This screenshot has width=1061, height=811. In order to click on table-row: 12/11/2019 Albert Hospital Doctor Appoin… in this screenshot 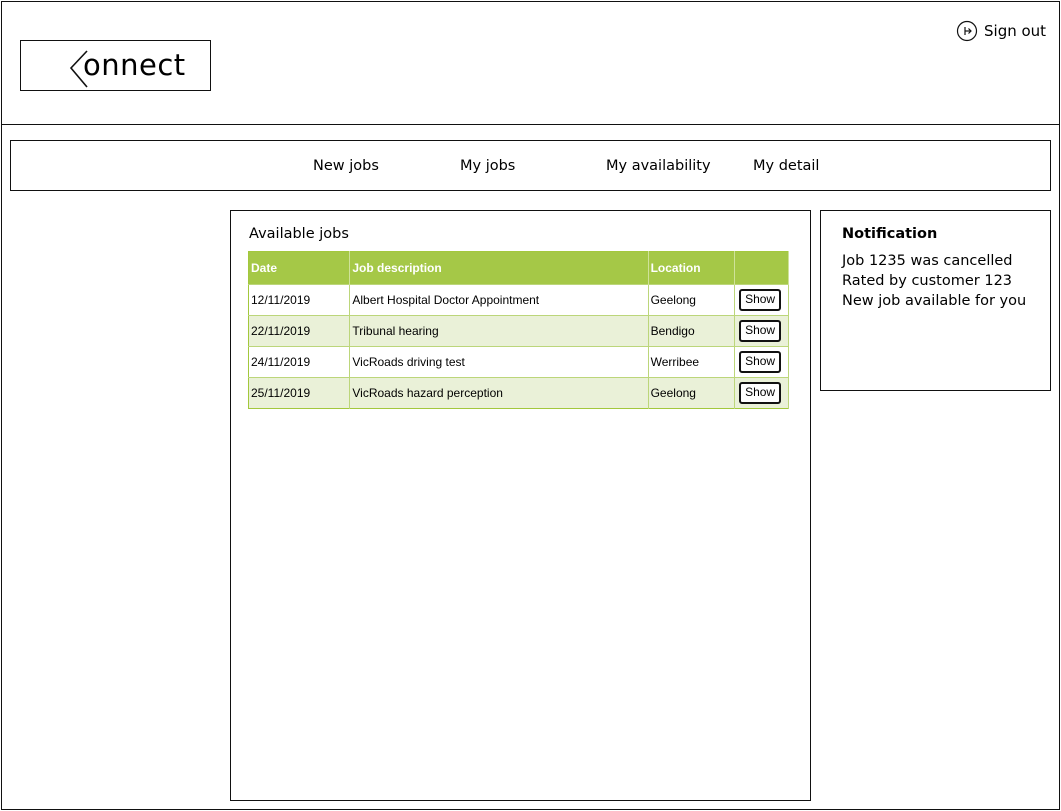, I will do `click(518, 300)`.